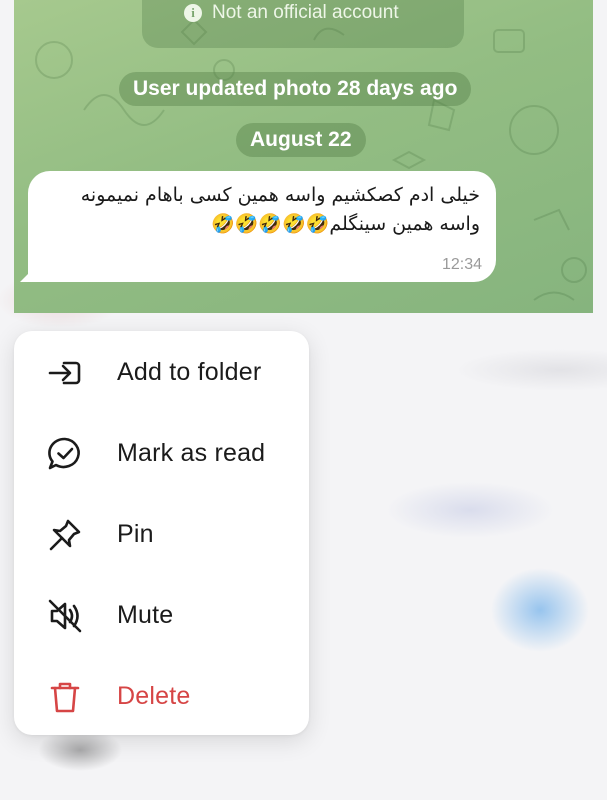 This screenshot has height=800, width=607. I want to click on trash-icon, so click(65, 697).